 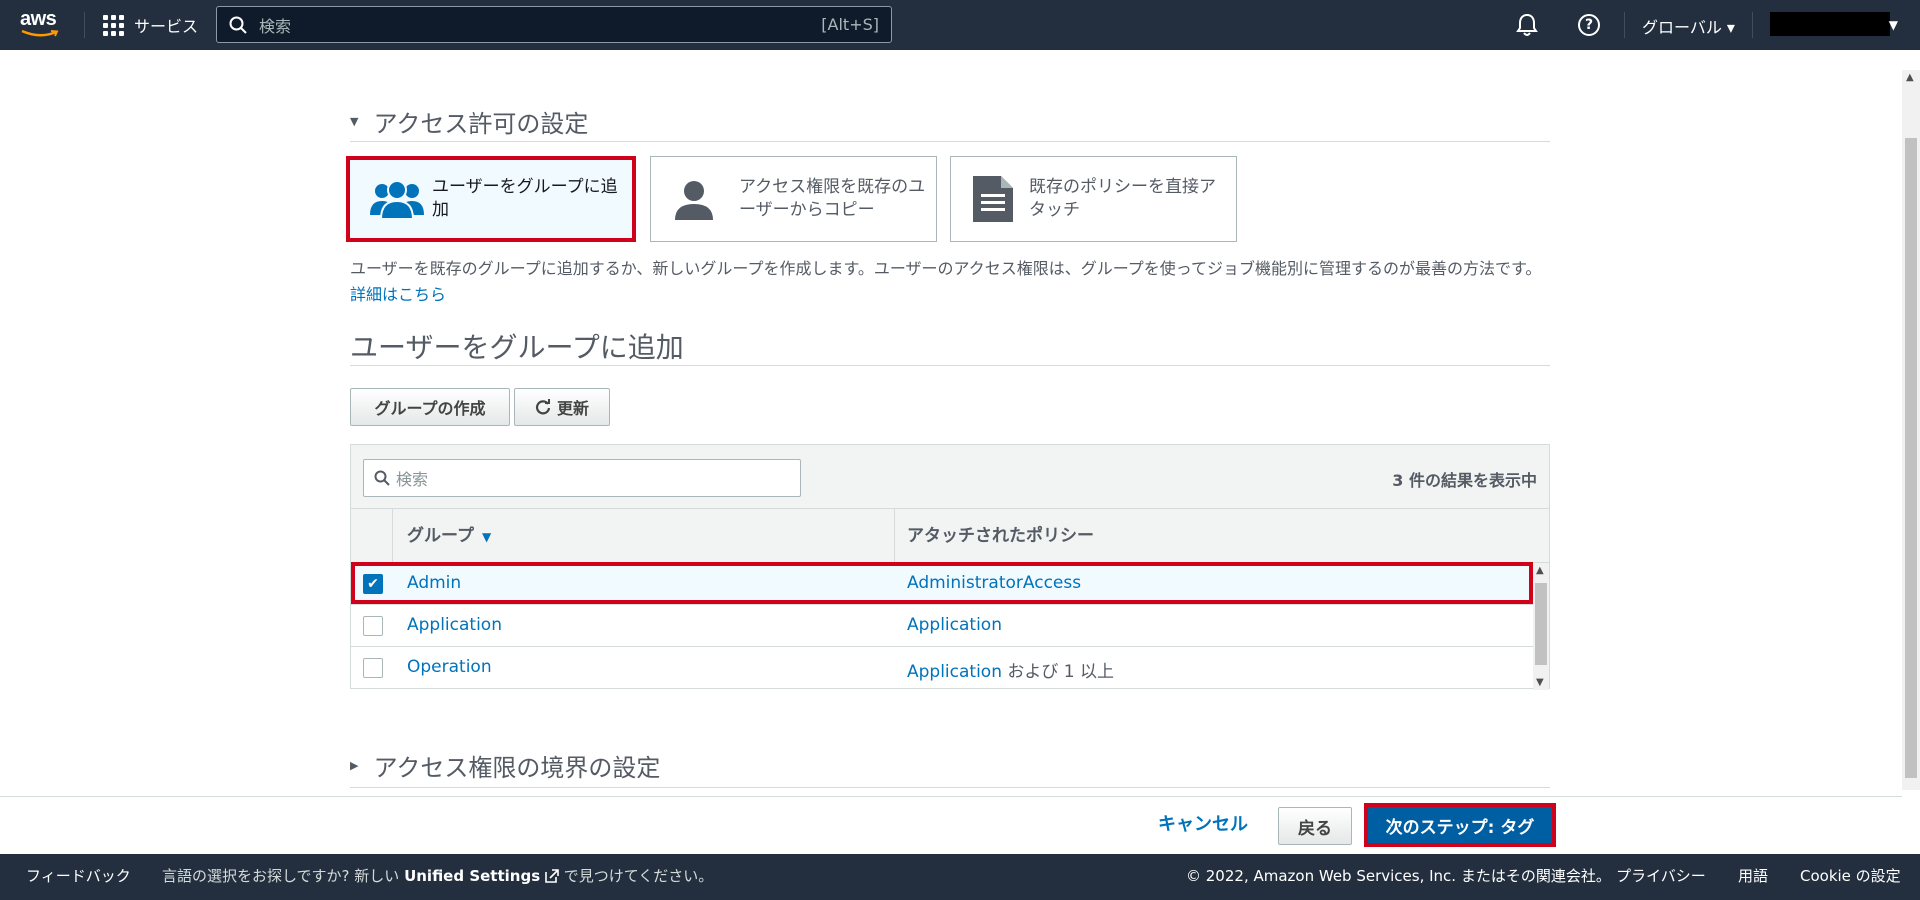 What do you see at coordinates (950, 768) in the screenshot?
I see `boundary-section-header: ▶ アクセス権限の境界の設定` at bounding box center [950, 768].